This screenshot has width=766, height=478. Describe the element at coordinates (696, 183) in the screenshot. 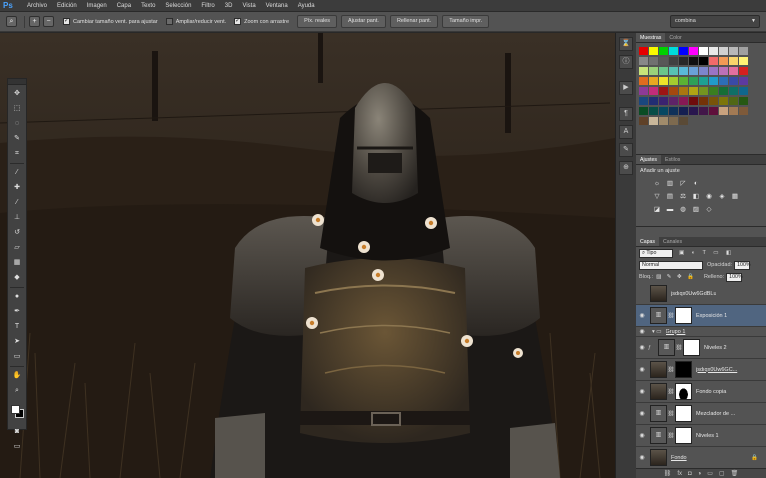

I see `exposure-icon: ◐` at that location.